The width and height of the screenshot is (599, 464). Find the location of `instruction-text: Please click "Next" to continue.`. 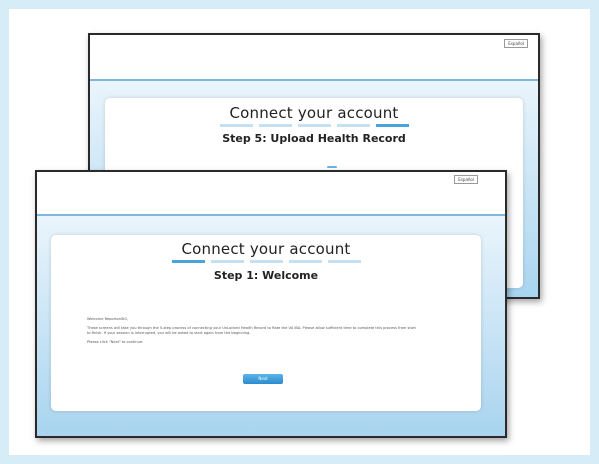

instruction-text: Please click "Next" to continue. is located at coordinates (115, 342).